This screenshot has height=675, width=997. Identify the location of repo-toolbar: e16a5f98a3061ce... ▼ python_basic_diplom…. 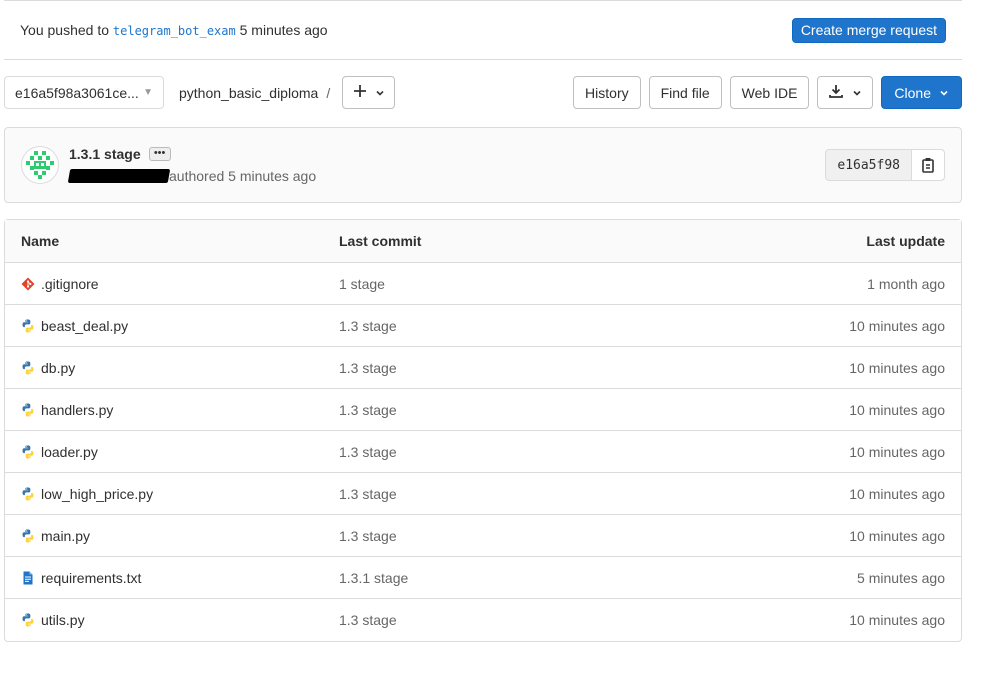
(483, 92).